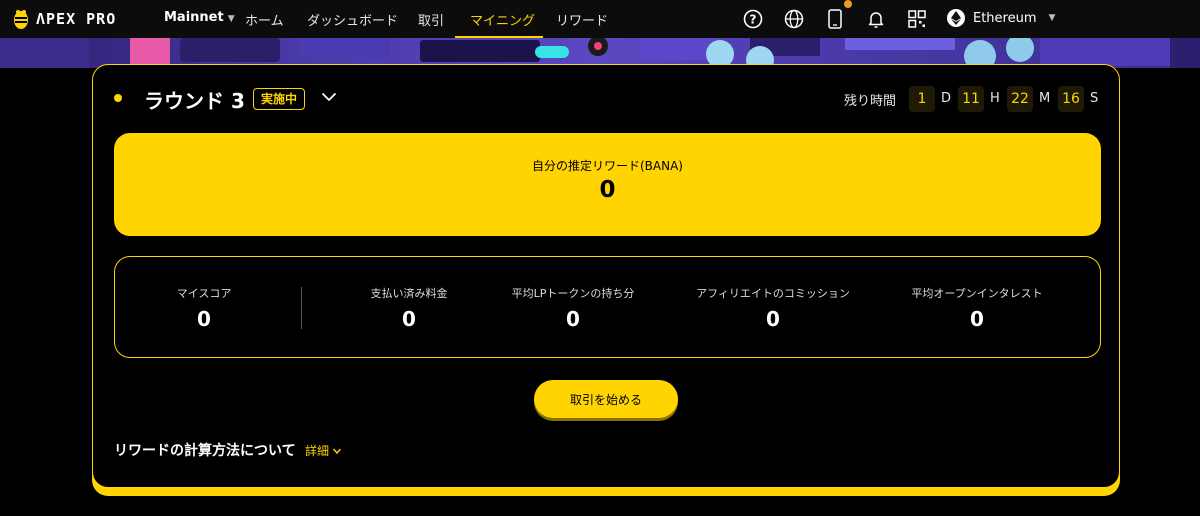 Image resolution: width=1200 pixels, height=516 pixels. What do you see at coordinates (956, 18) in the screenshot?
I see `ethereum-icon` at bounding box center [956, 18].